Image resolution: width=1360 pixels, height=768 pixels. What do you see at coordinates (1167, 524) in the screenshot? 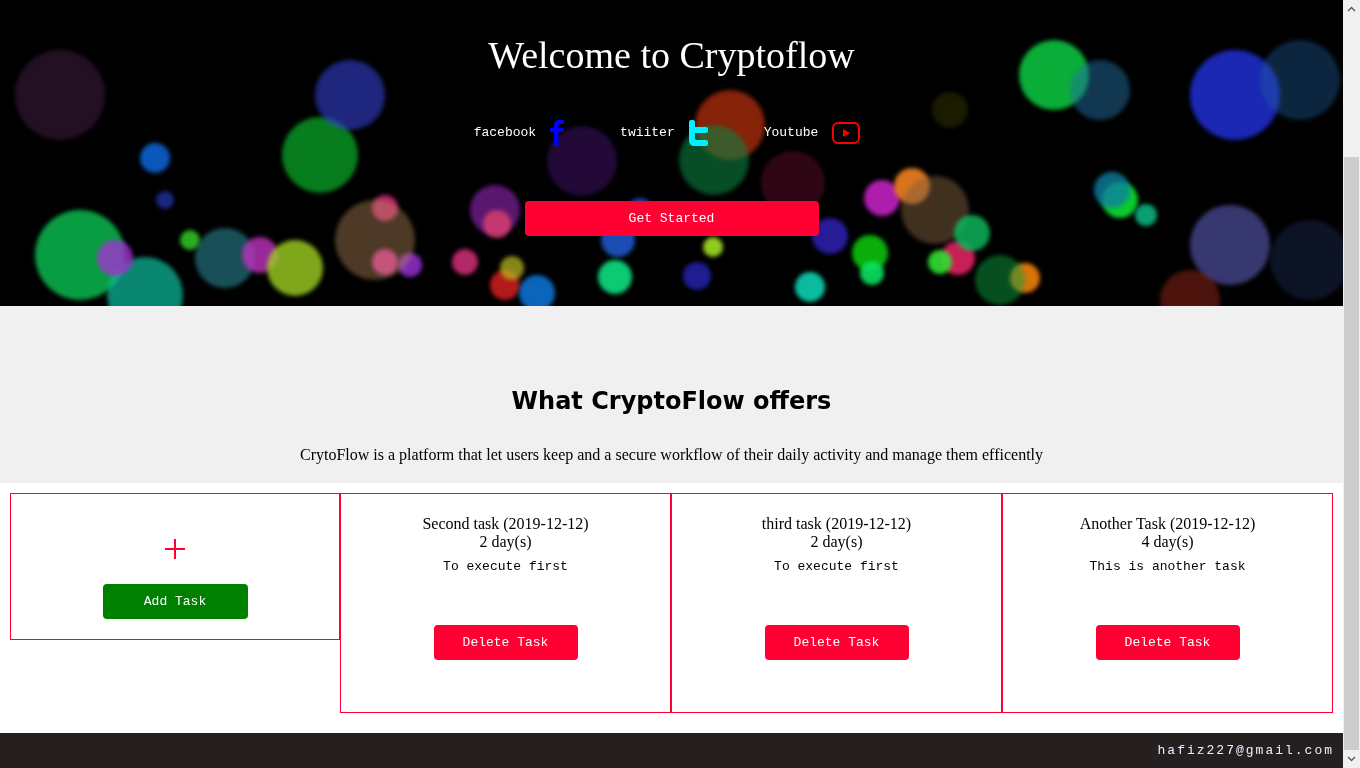
I see `task-title: Another Task (2019-12-12)` at bounding box center [1167, 524].